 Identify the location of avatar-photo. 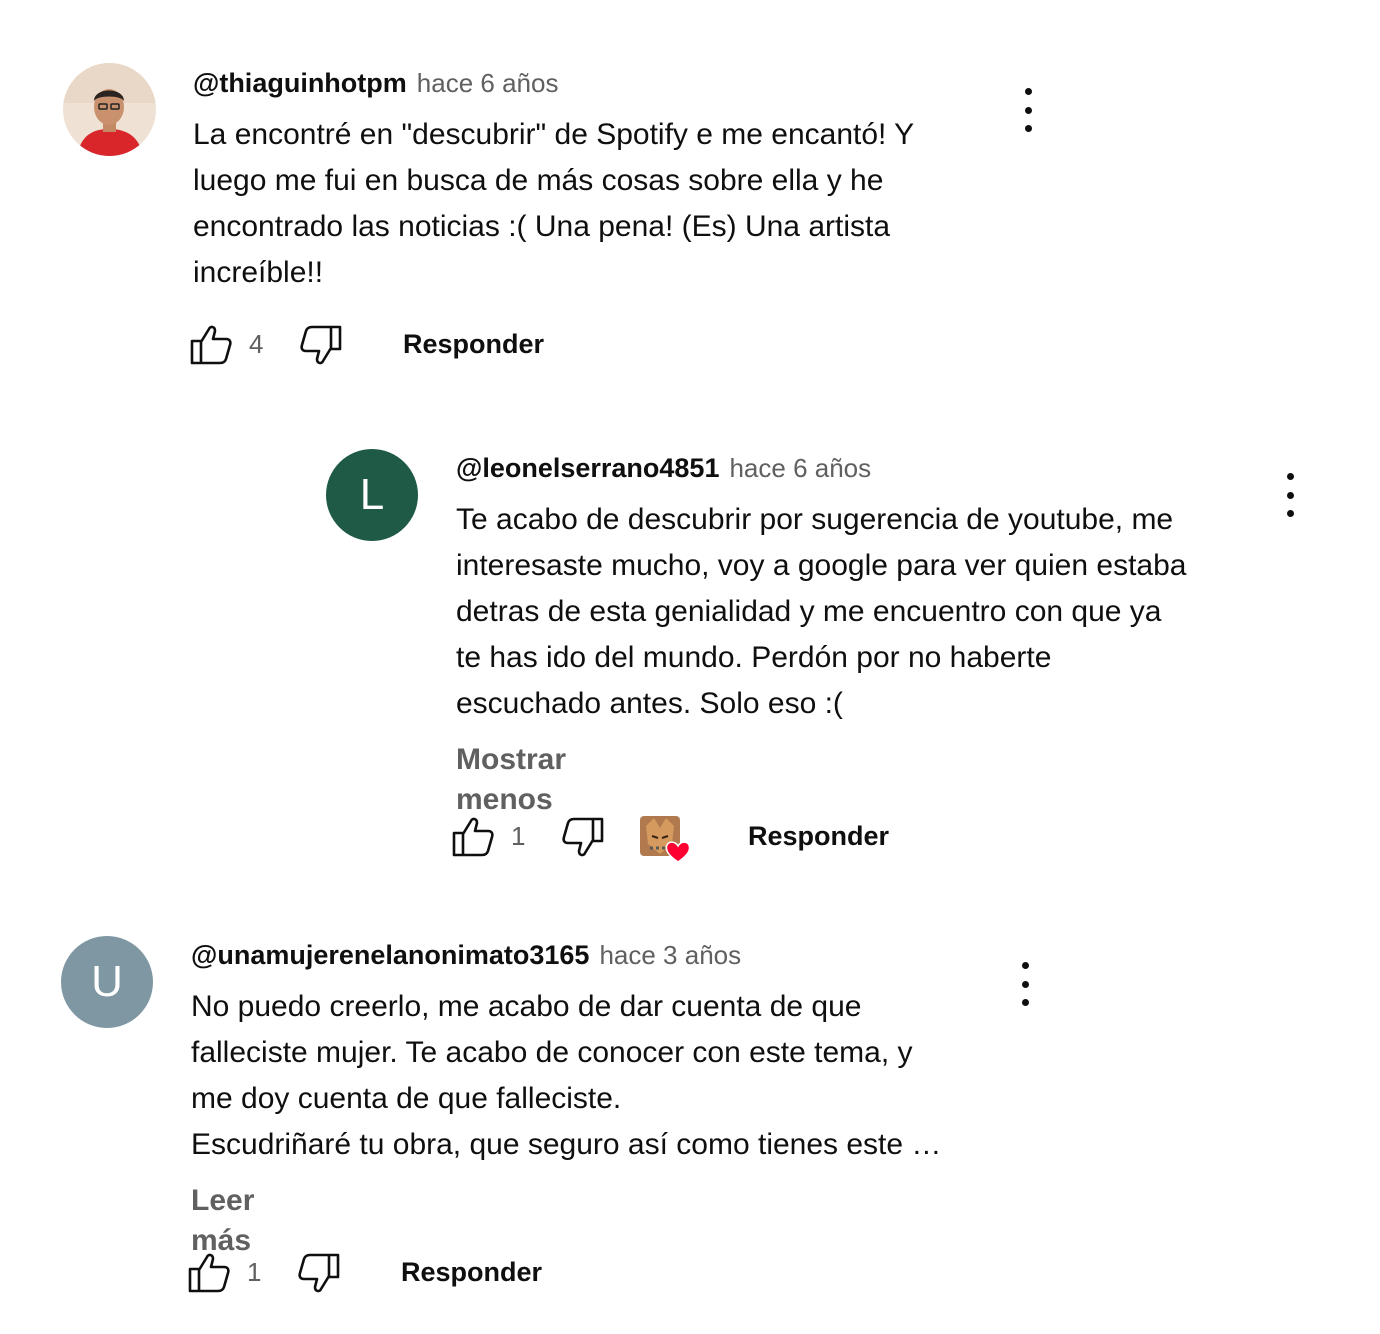
(109, 109).